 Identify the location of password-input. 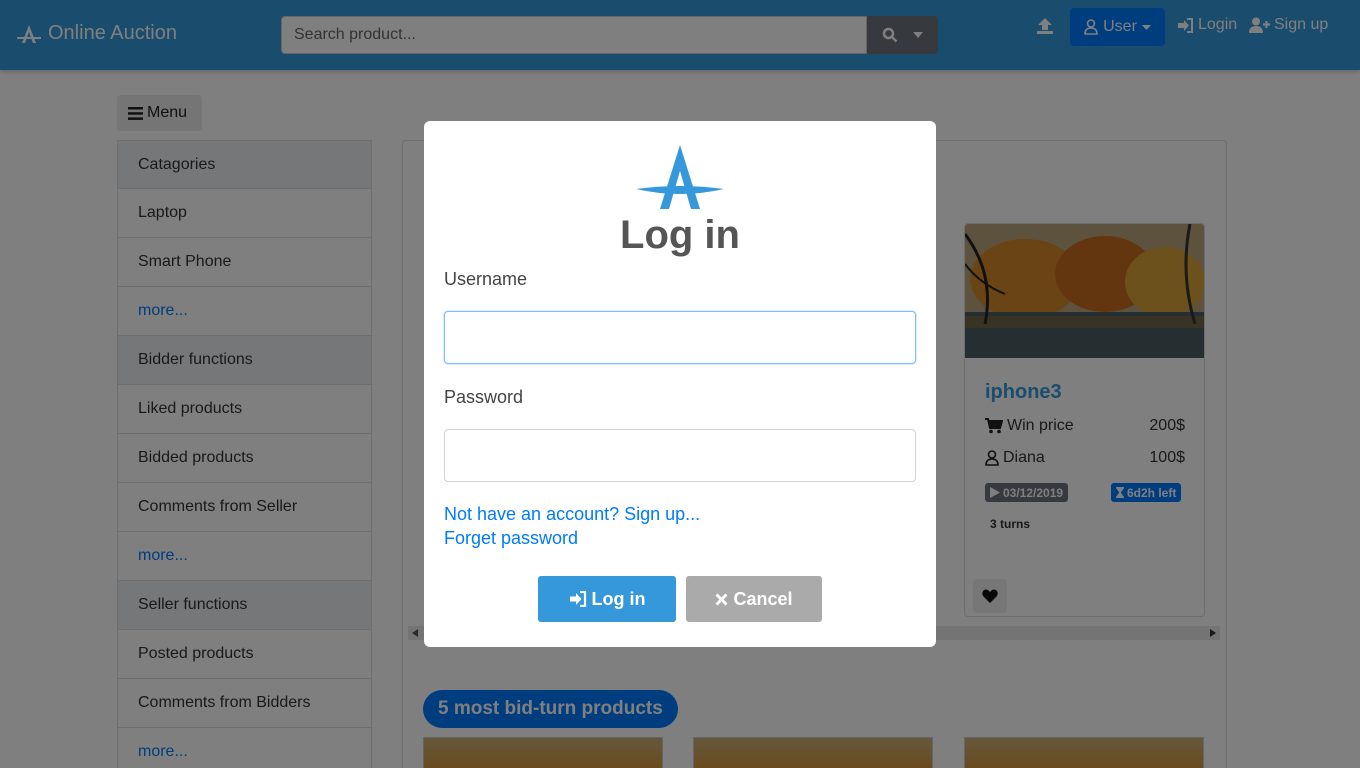
(680, 455).